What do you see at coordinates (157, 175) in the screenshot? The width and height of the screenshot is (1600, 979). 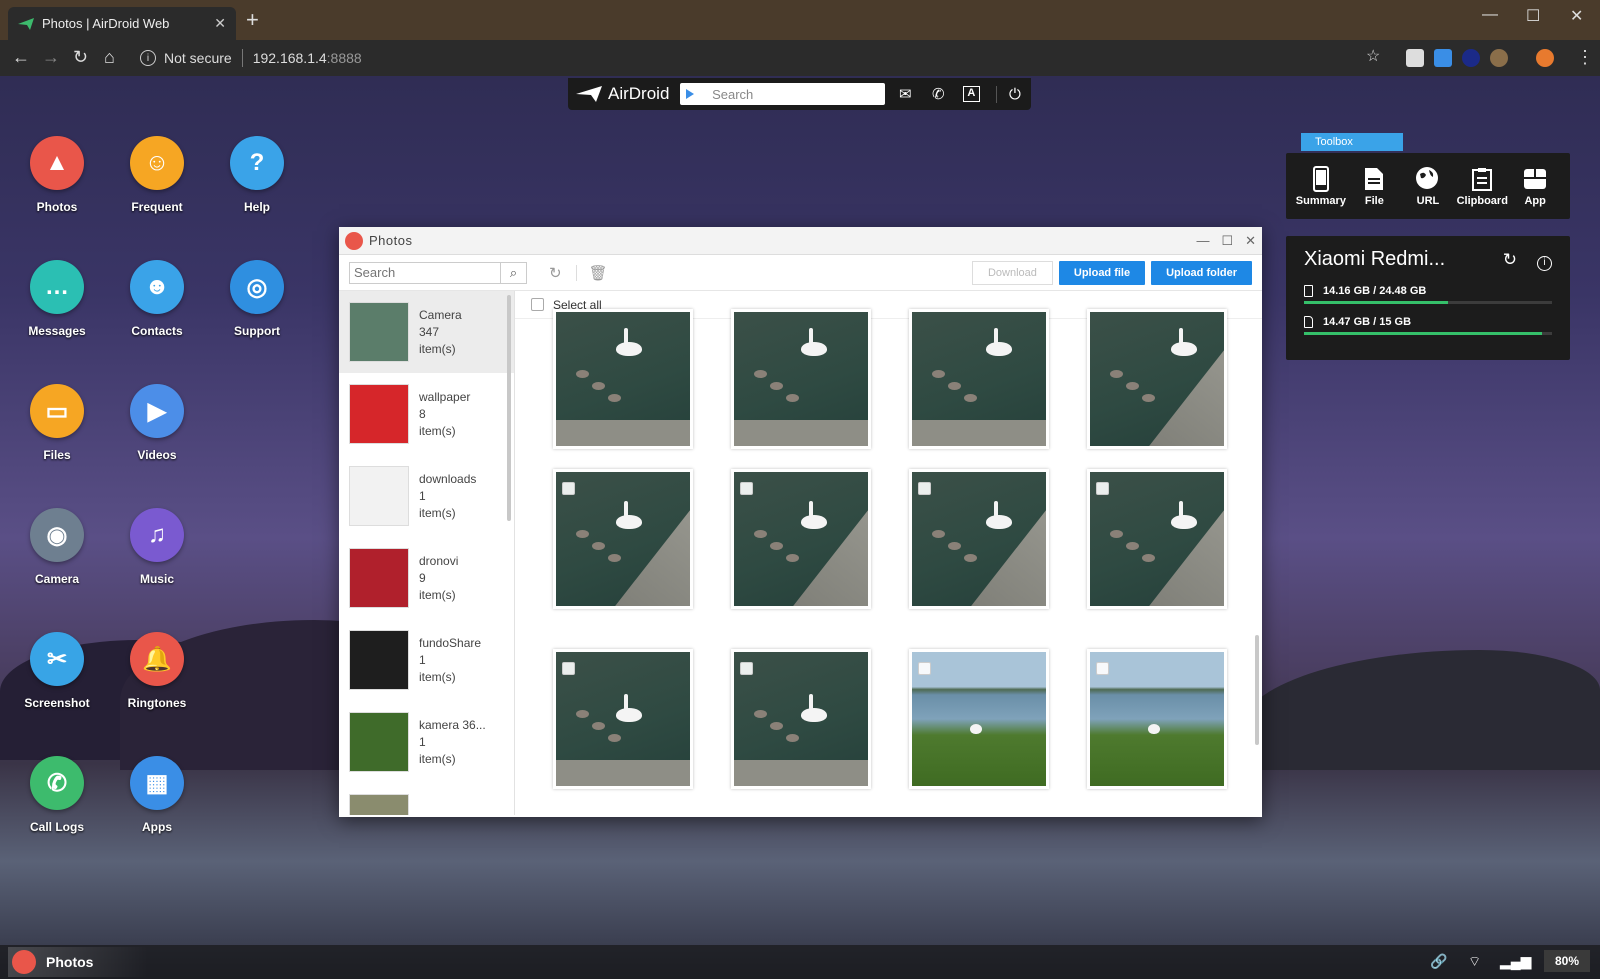 I see `desktop-app-frequent: ☺ Frequent` at bounding box center [157, 175].